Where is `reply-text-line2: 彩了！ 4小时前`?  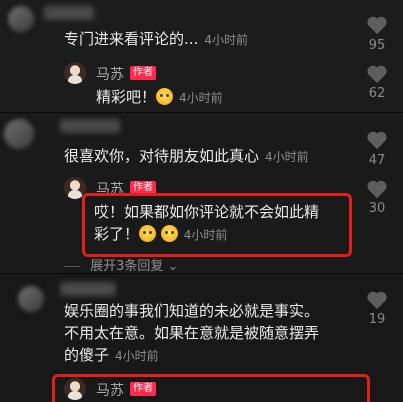
reply-text-line2: 彩了！ 4小时前 is located at coordinates (160, 234).